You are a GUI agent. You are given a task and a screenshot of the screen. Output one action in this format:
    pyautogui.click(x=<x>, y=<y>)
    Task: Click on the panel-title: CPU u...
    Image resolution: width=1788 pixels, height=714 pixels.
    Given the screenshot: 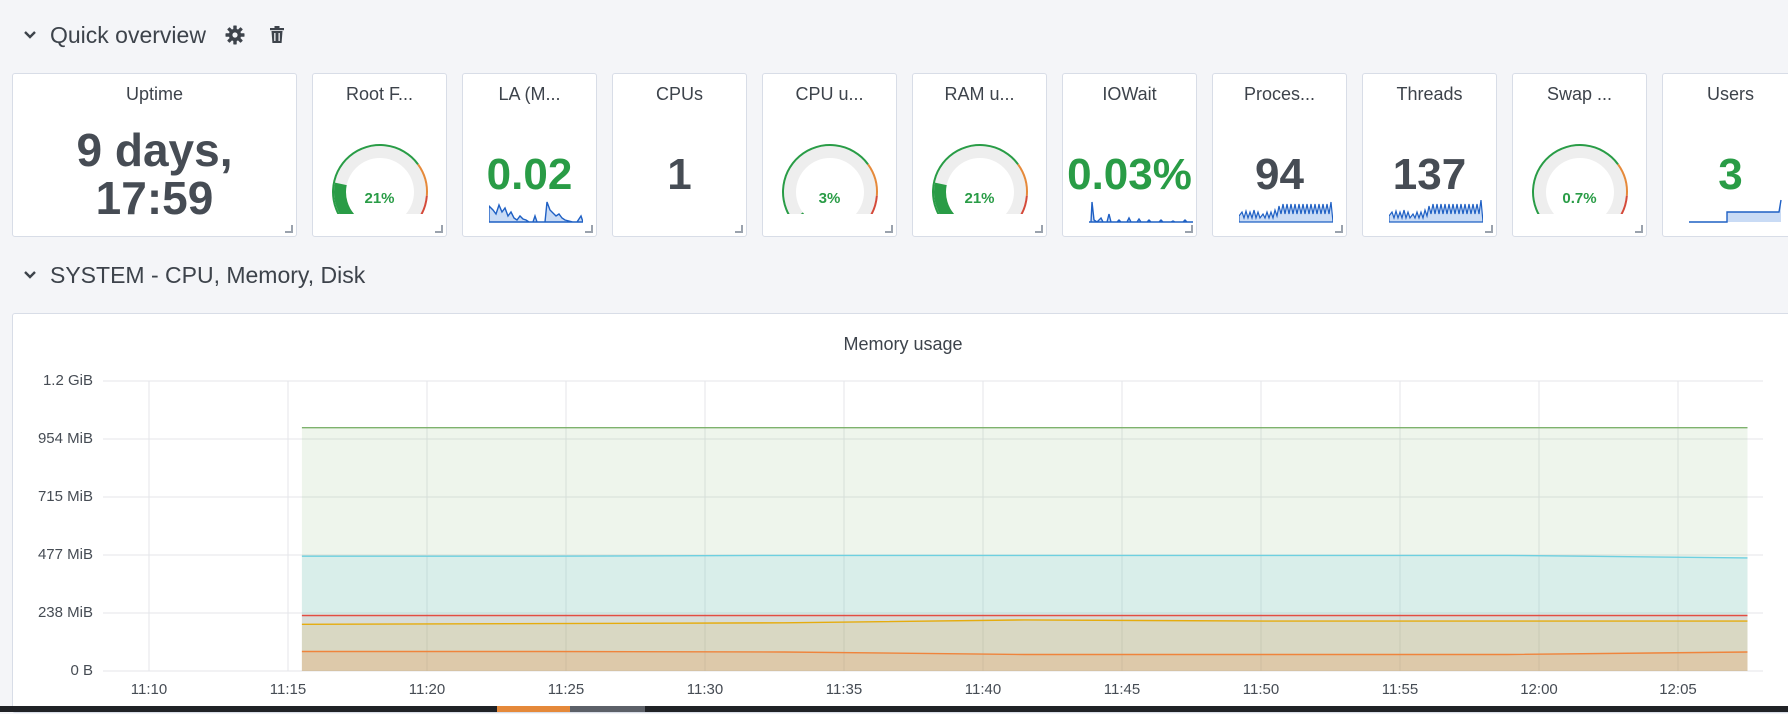 What is the action you would take?
    pyautogui.click(x=829, y=94)
    